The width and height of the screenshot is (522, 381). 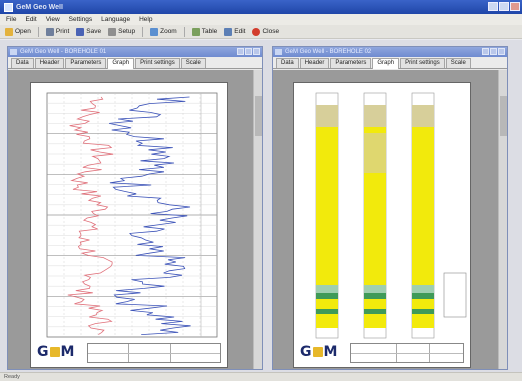 What do you see at coordinates (168, 31) in the screenshot?
I see `zoom-label: Zoom` at bounding box center [168, 31].